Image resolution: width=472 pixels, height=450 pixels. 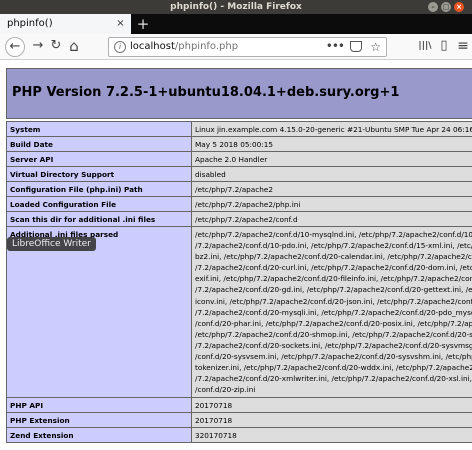 What do you see at coordinates (65, 24) in the screenshot?
I see `tab-phpinfo: phpinfo() ×` at bounding box center [65, 24].